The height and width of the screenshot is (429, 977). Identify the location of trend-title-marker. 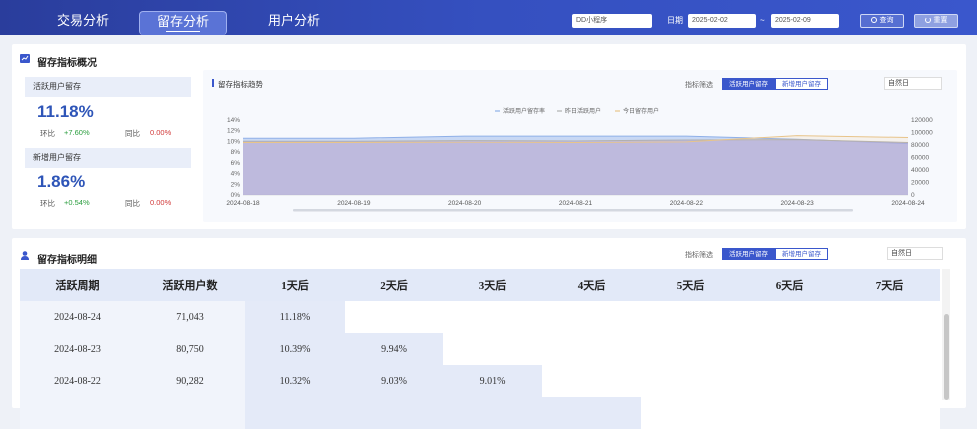
(213, 83).